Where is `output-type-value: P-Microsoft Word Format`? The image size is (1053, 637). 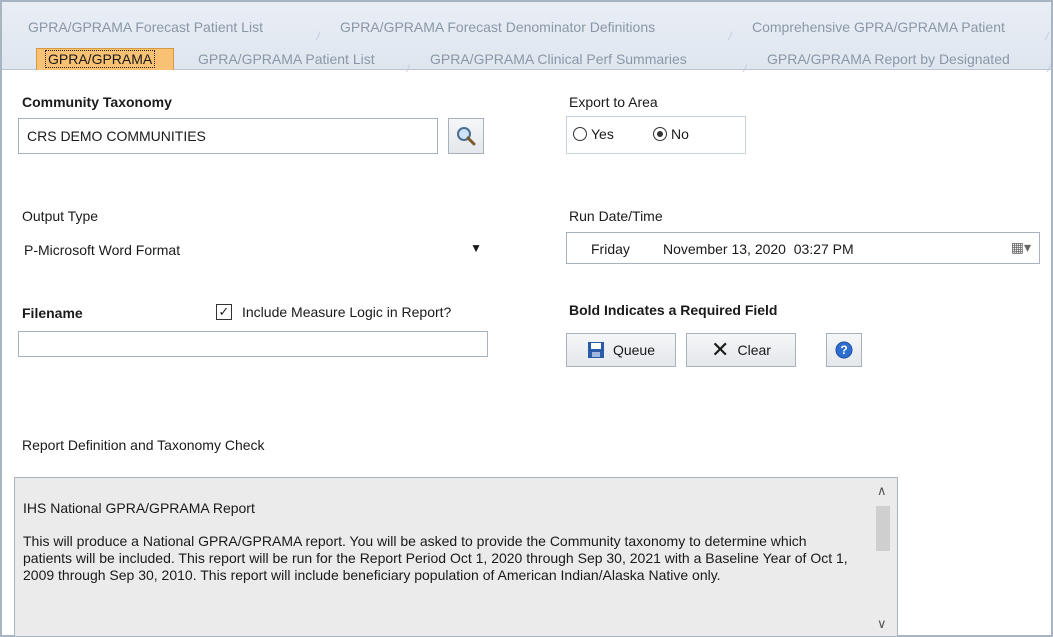
output-type-value: P-Microsoft Word Format is located at coordinates (102, 250).